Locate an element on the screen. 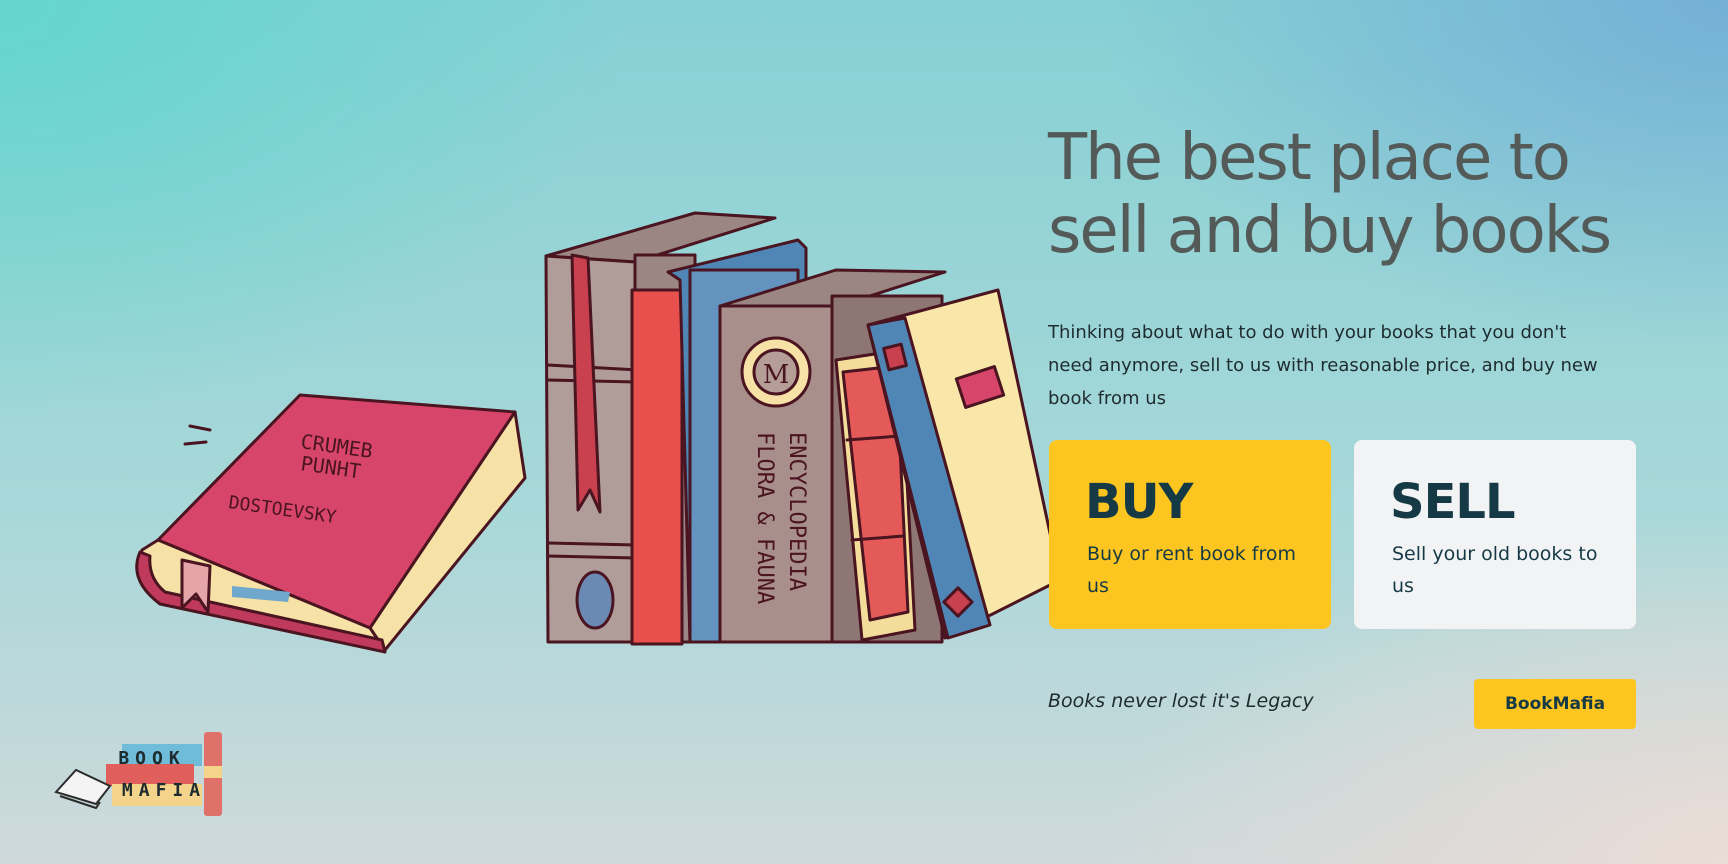 The height and width of the screenshot is (864, 1728). sell-card: SELL Sell your old books to us is located at coordinates (1495, 534).